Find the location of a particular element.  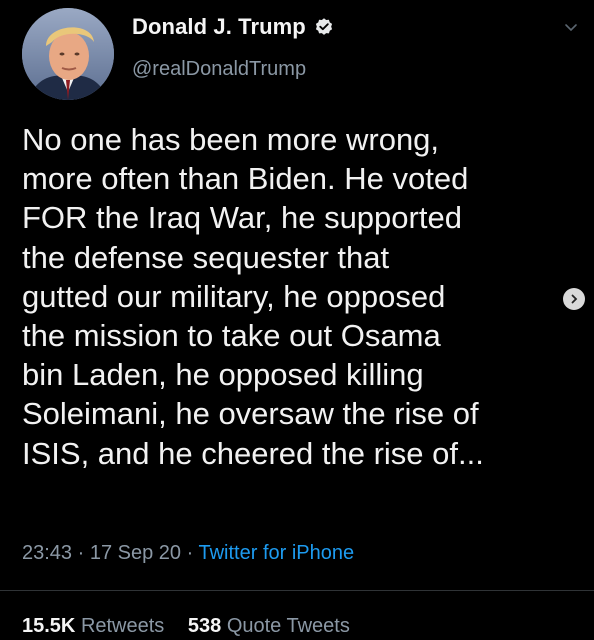

next-image-button is located at coordinates (574, 299).